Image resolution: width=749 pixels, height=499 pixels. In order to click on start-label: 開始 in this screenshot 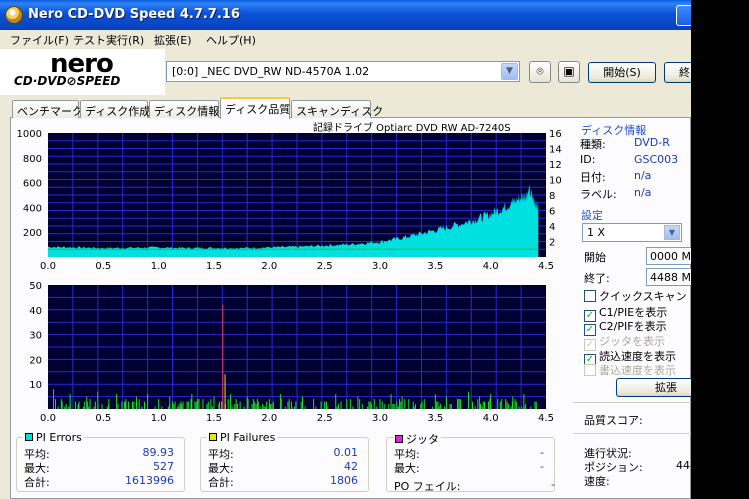, I will do `click(595, 257)`.